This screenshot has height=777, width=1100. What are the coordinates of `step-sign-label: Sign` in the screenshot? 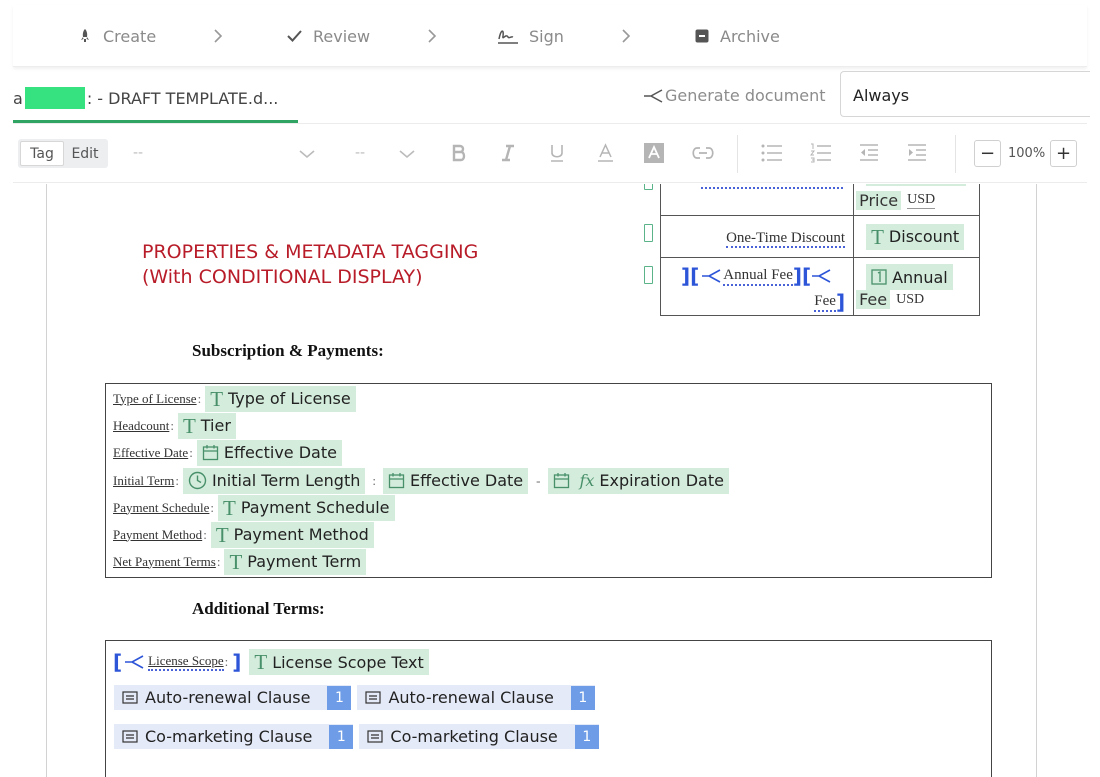 It's located at (546, 36).